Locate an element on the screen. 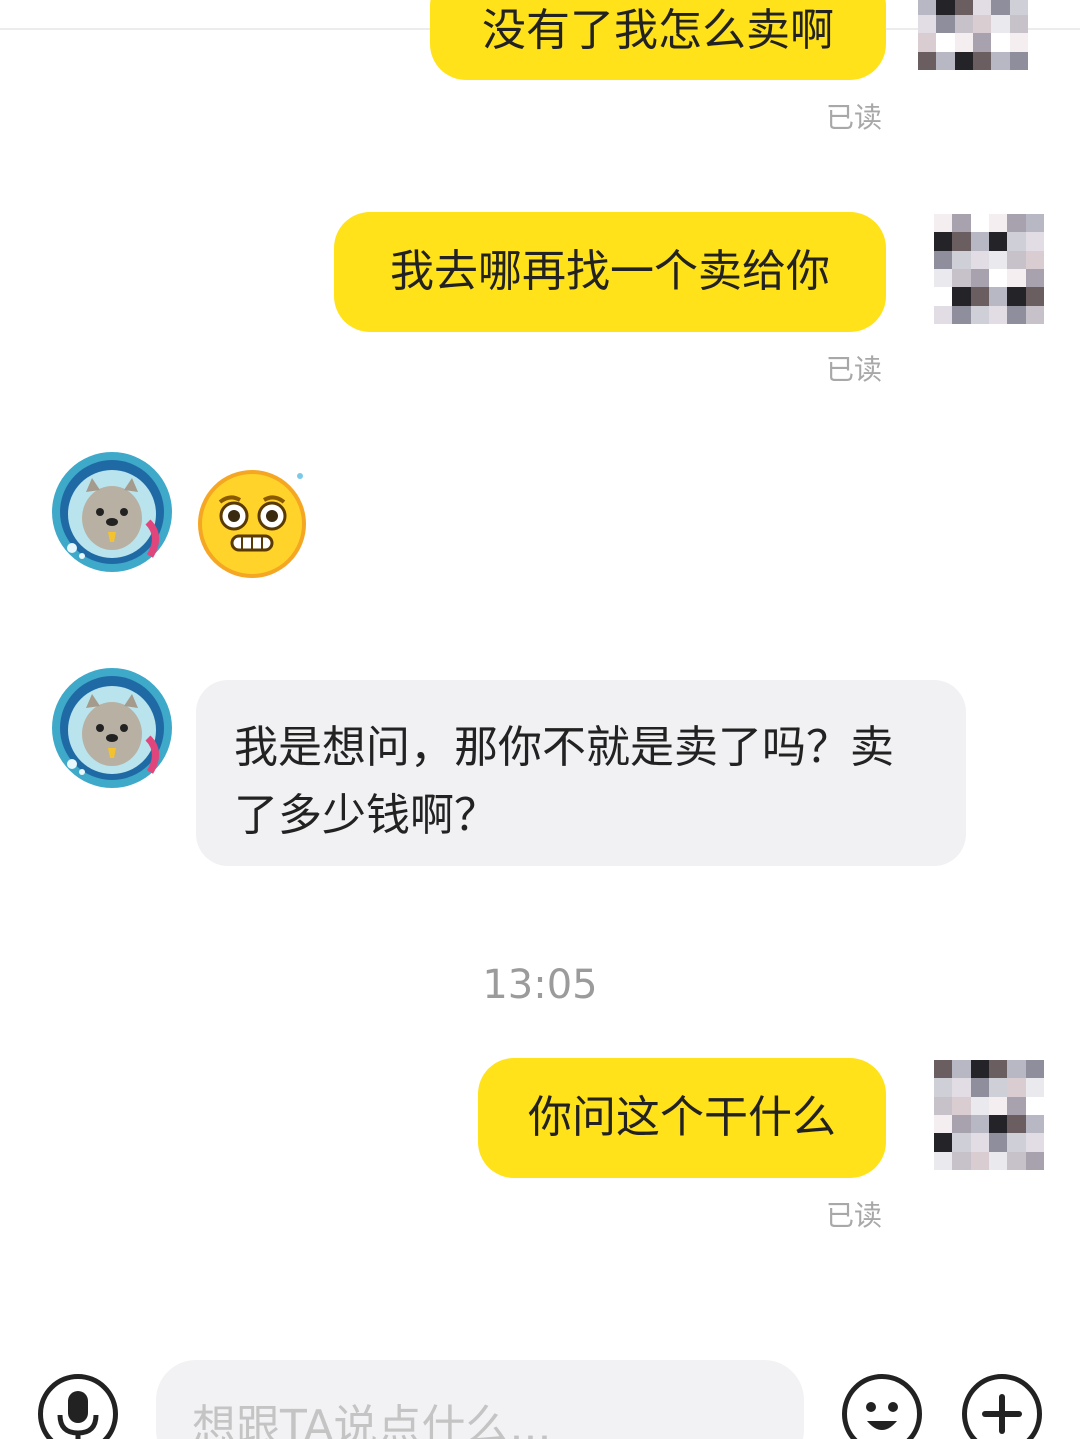 This screenshot has width=1080, height=1439. message-input is located at coordinates (480, 1399).